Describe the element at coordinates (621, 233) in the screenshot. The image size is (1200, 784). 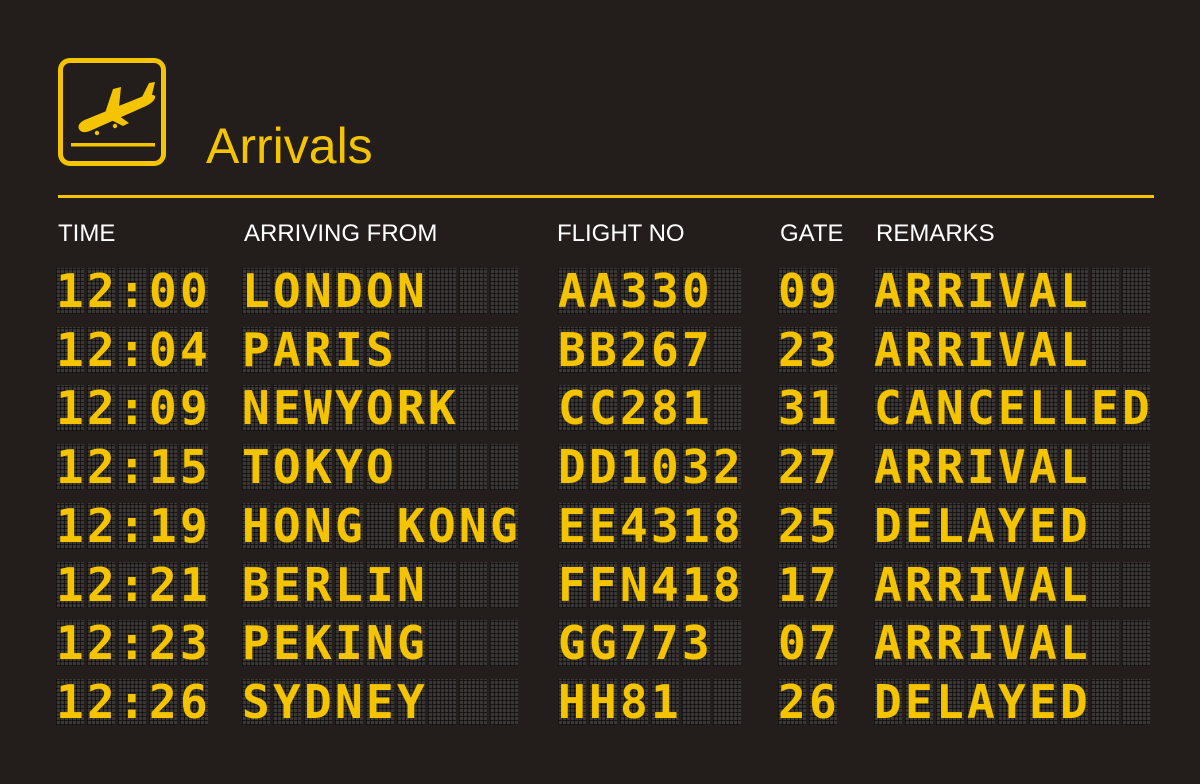
I see `column-header-flight-no: FLIGHT NO` at that location.